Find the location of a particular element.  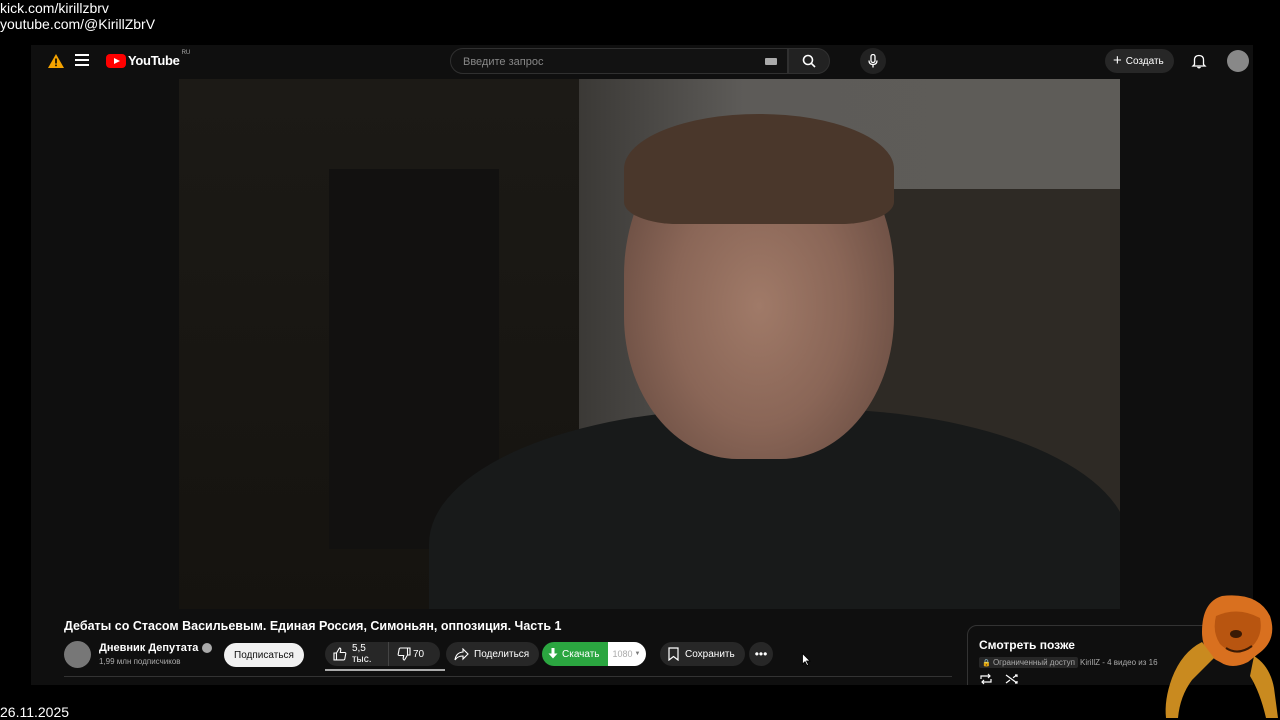

save-button: Сохранить is located at coordinates (702, 654).